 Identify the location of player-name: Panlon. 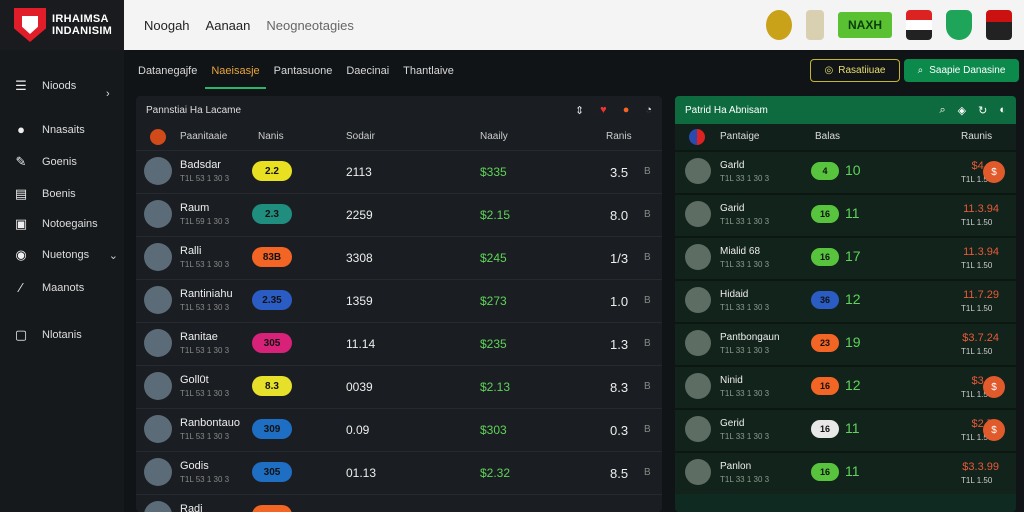
(735, 466).